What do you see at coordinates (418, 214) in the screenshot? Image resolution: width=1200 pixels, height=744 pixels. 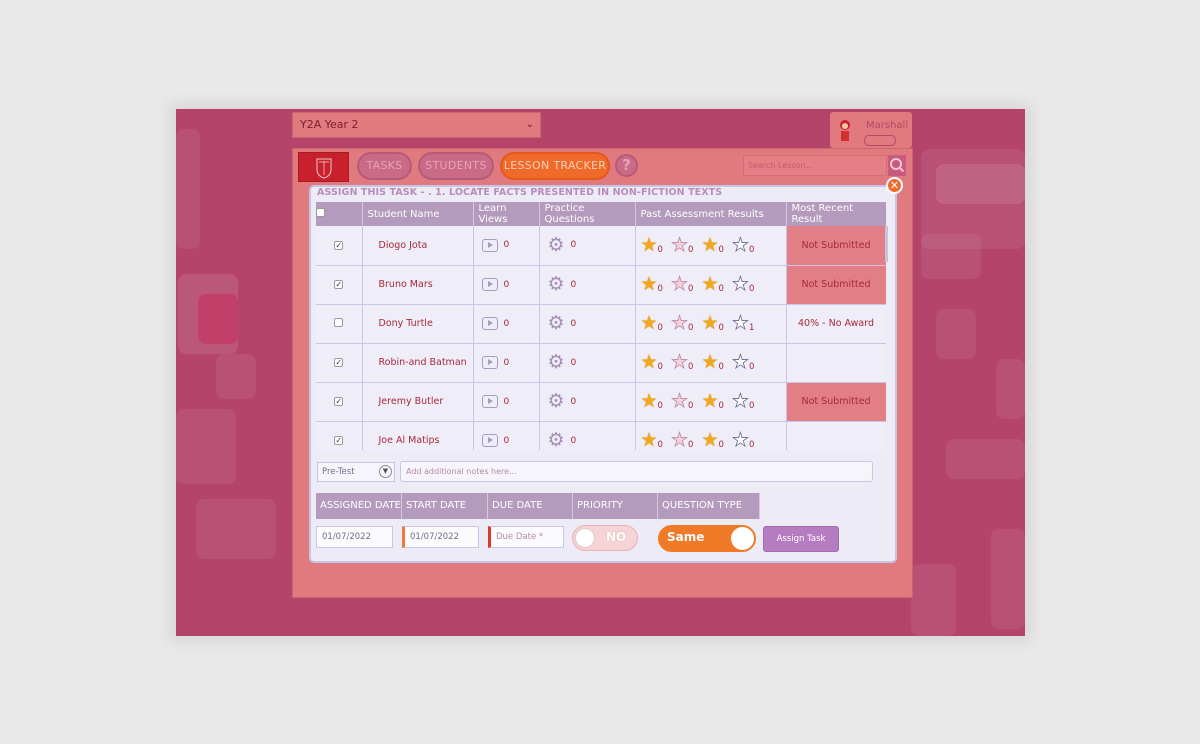 I see `col-student-name: Student Name` at bounding box center [418, 214].